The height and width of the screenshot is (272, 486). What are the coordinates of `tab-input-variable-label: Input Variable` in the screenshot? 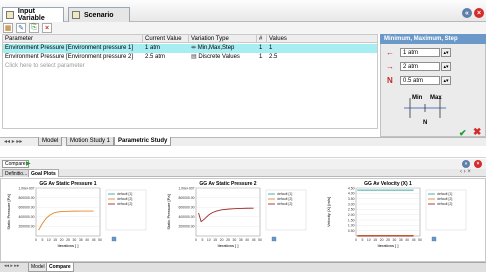 It's located at (31, 15).